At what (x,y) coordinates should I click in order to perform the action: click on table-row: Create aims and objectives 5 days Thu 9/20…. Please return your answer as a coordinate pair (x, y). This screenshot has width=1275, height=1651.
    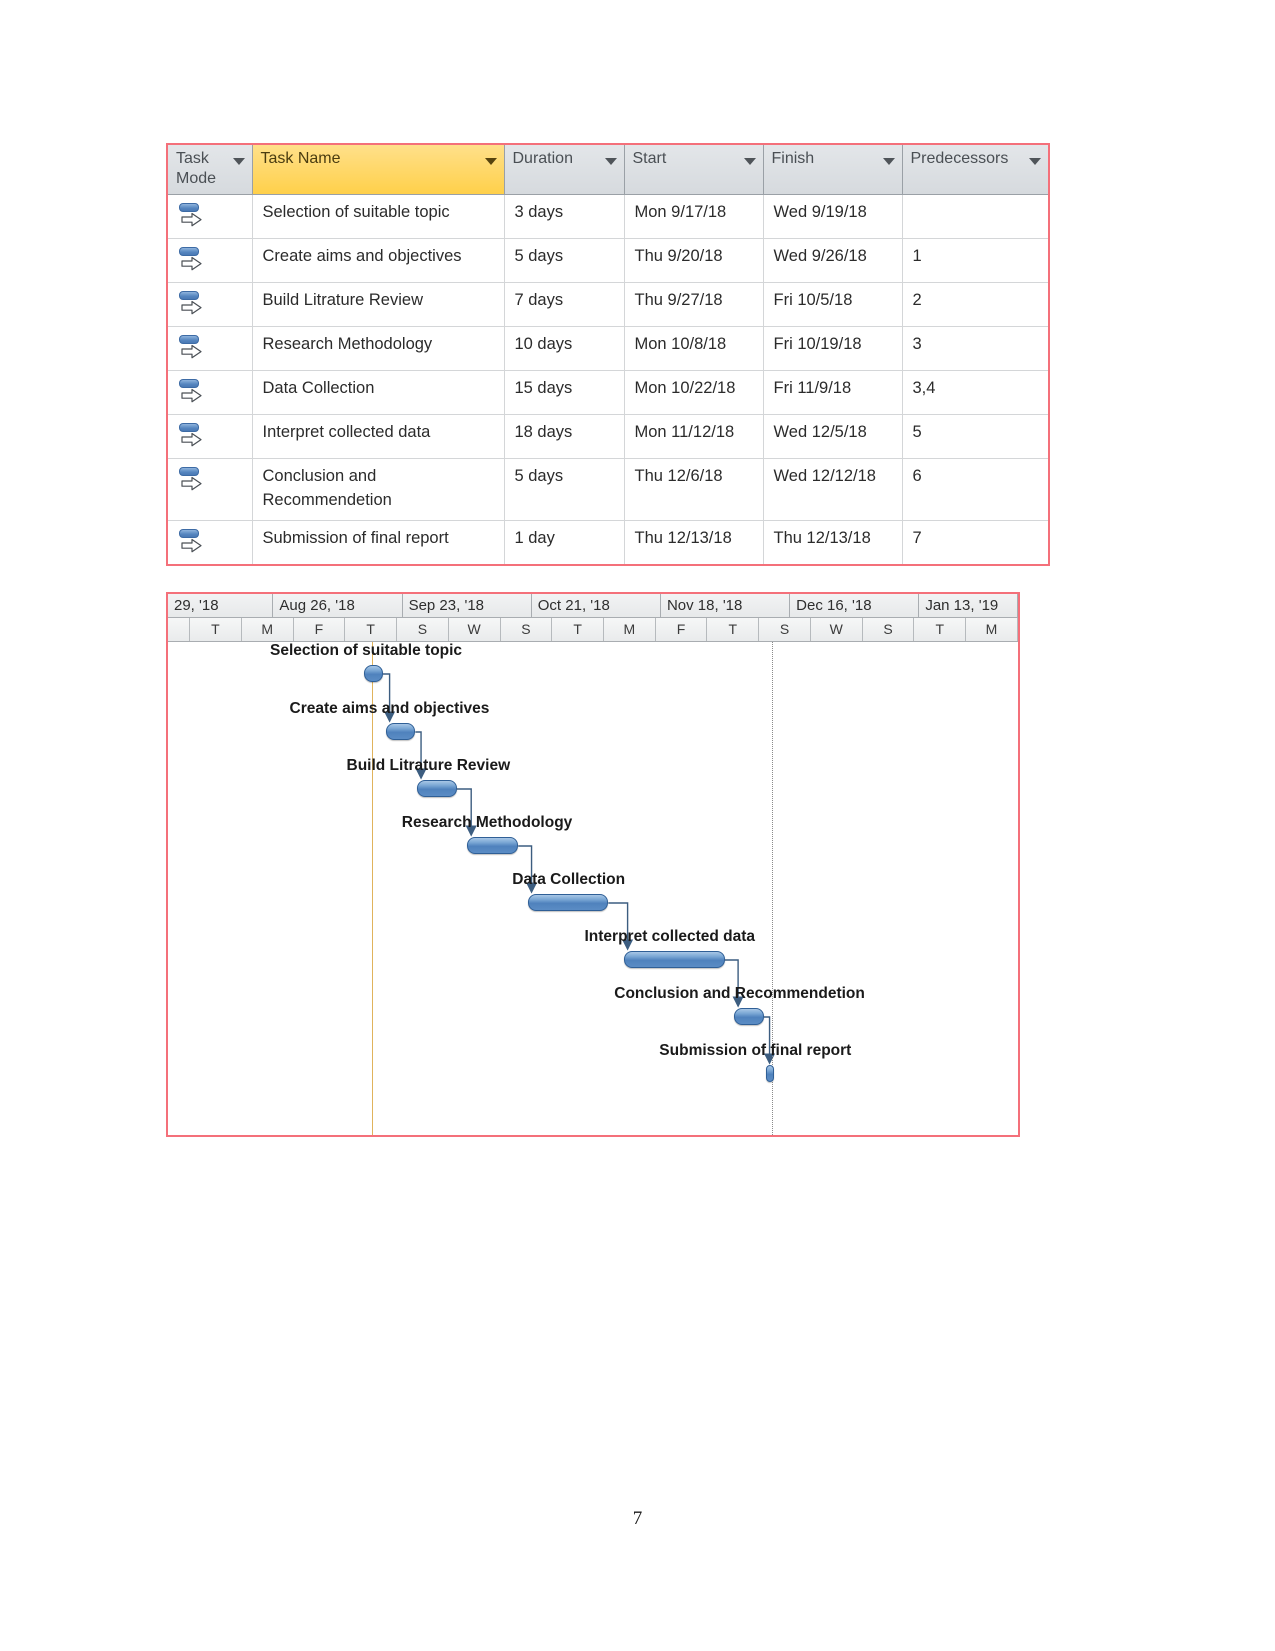
    Looking at the image, I should click on (608, 260).